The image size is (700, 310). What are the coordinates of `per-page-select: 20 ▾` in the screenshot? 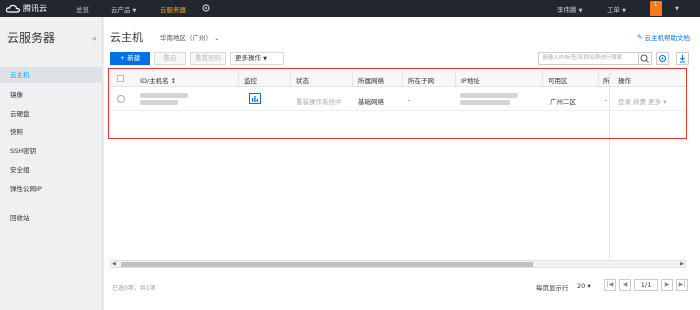 It's located at (584, 286).